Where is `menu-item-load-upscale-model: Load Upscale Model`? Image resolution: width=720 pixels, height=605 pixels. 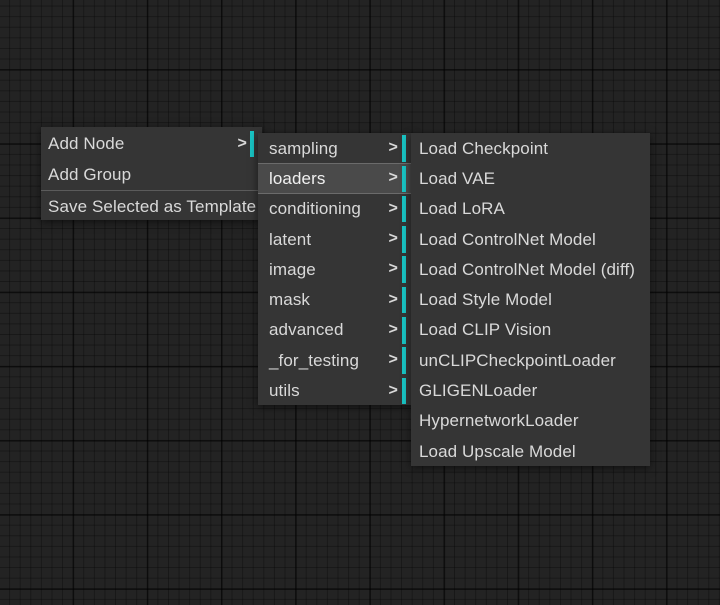
menu-item-load-upscale-model: Load Upscale Model is located at coordinates (530, 451).